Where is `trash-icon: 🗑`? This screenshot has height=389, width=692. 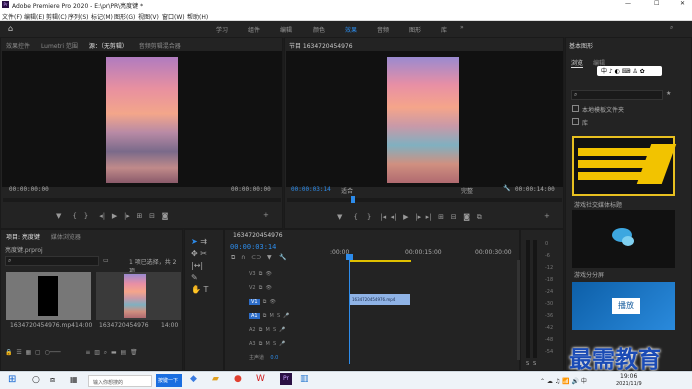 trash-icon: 🗑 is located at coordinates (134, 352).